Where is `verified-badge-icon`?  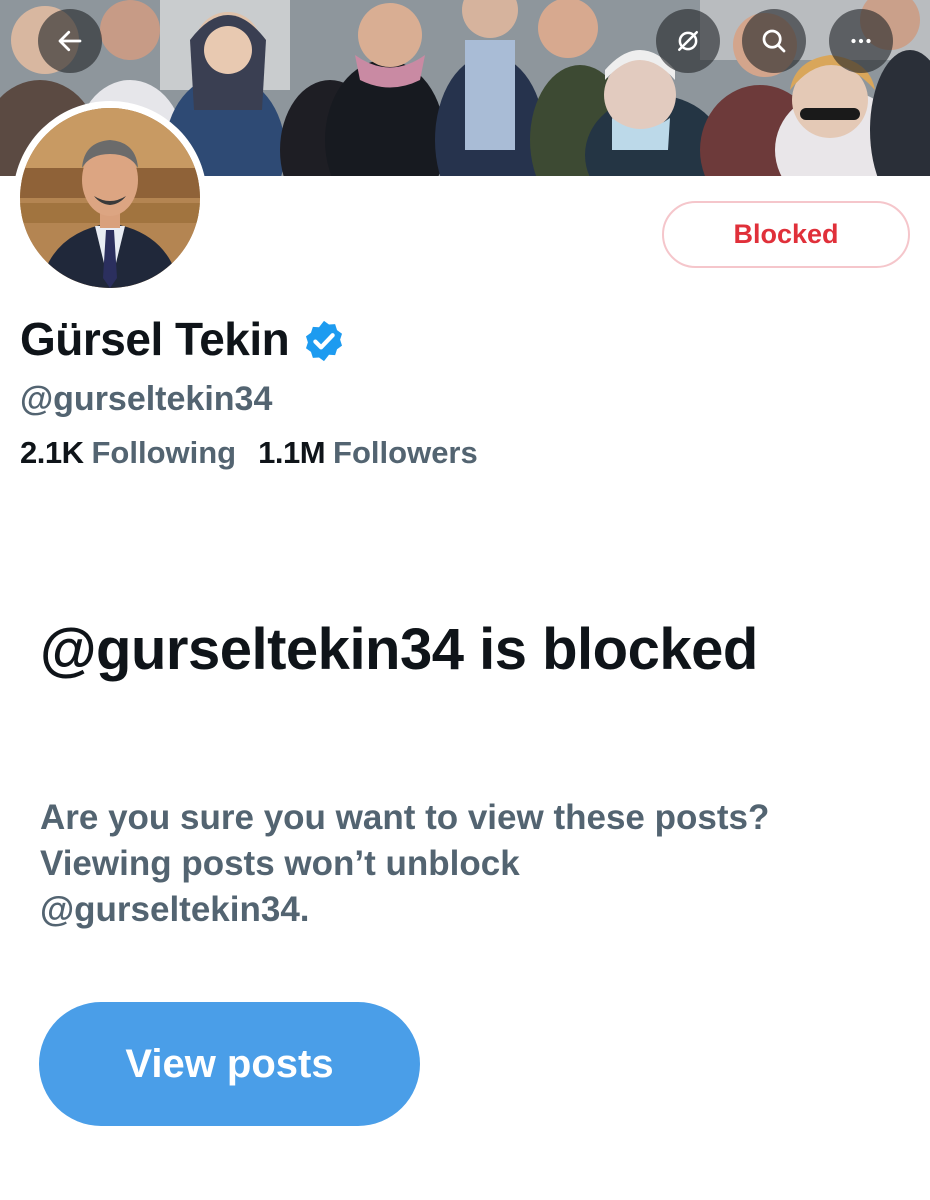
verified-badge-icon is located at coordinates (324, 341).